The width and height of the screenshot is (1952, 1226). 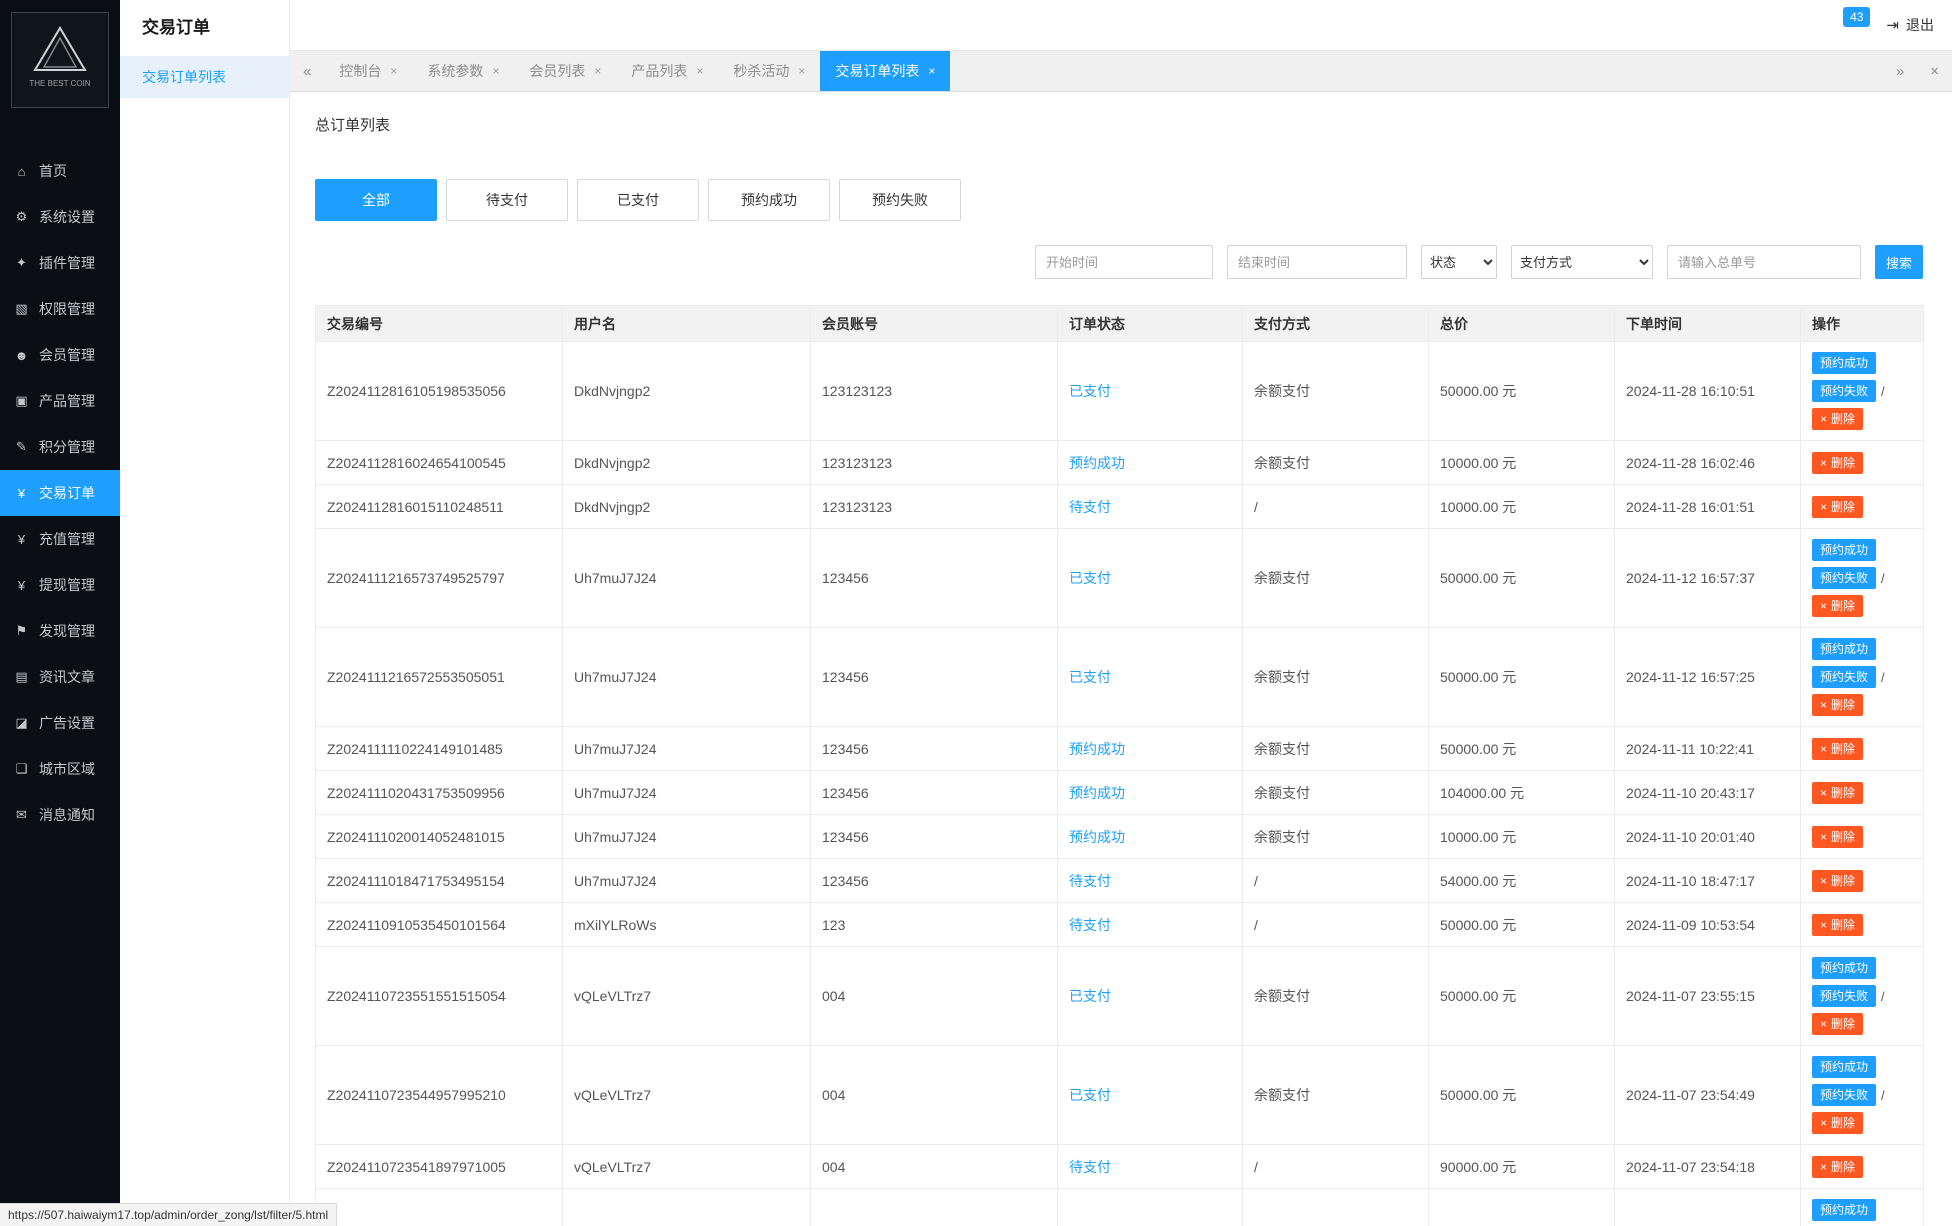 I want to click on sidebar-item-plugin-management: ✦ 插件管理, so click(x=60, y=263).